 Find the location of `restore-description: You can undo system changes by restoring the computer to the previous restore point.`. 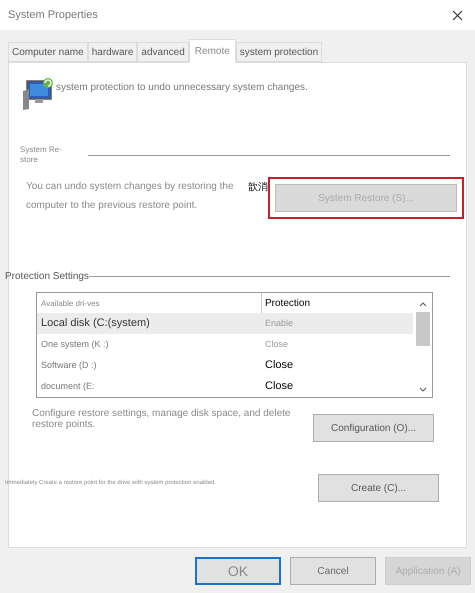

restore-description: You can undo system changes by restoring the computer to the previous restore point. is located at coordinates (130, 196).